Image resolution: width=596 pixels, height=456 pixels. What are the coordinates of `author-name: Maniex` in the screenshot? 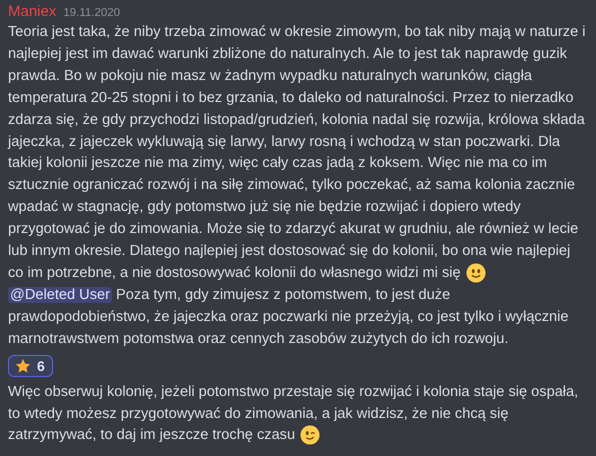 It's located at (32, 11).